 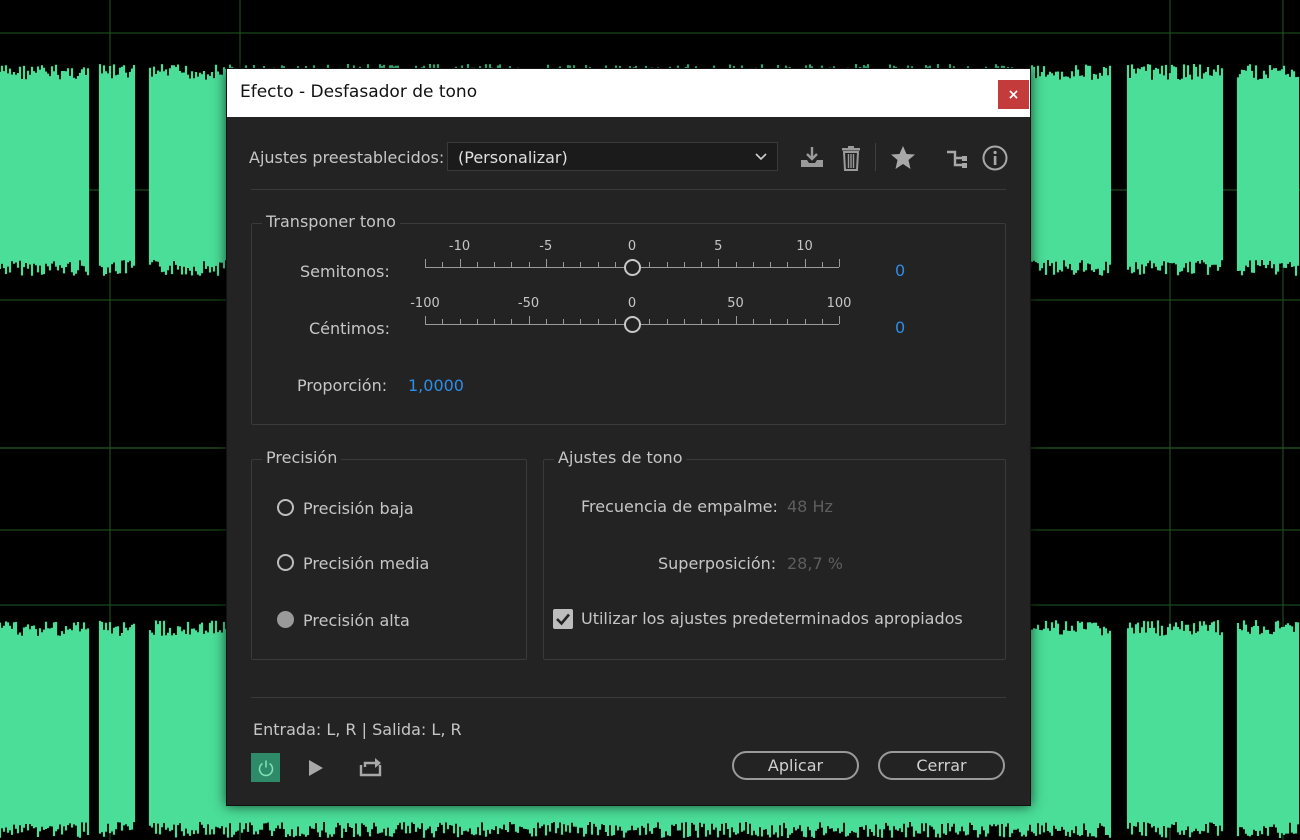 What do you see at coordinates (459, 246) in the screenshot?
I see `slider-tick-label: -10` at bounding box center [459, 246].